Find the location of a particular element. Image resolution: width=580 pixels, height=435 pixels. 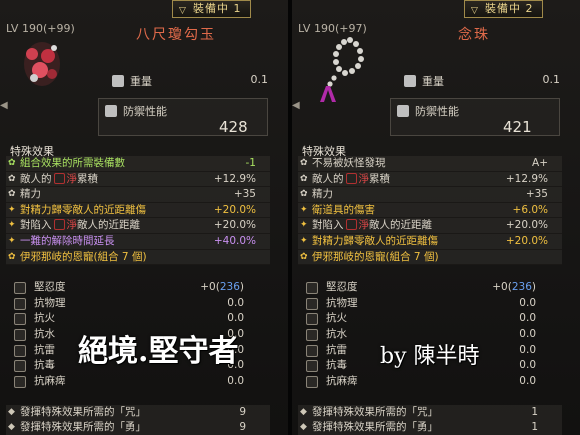

equipped-tab-1: ▽ 裝備中 1 is located at coordinates (211, 9).